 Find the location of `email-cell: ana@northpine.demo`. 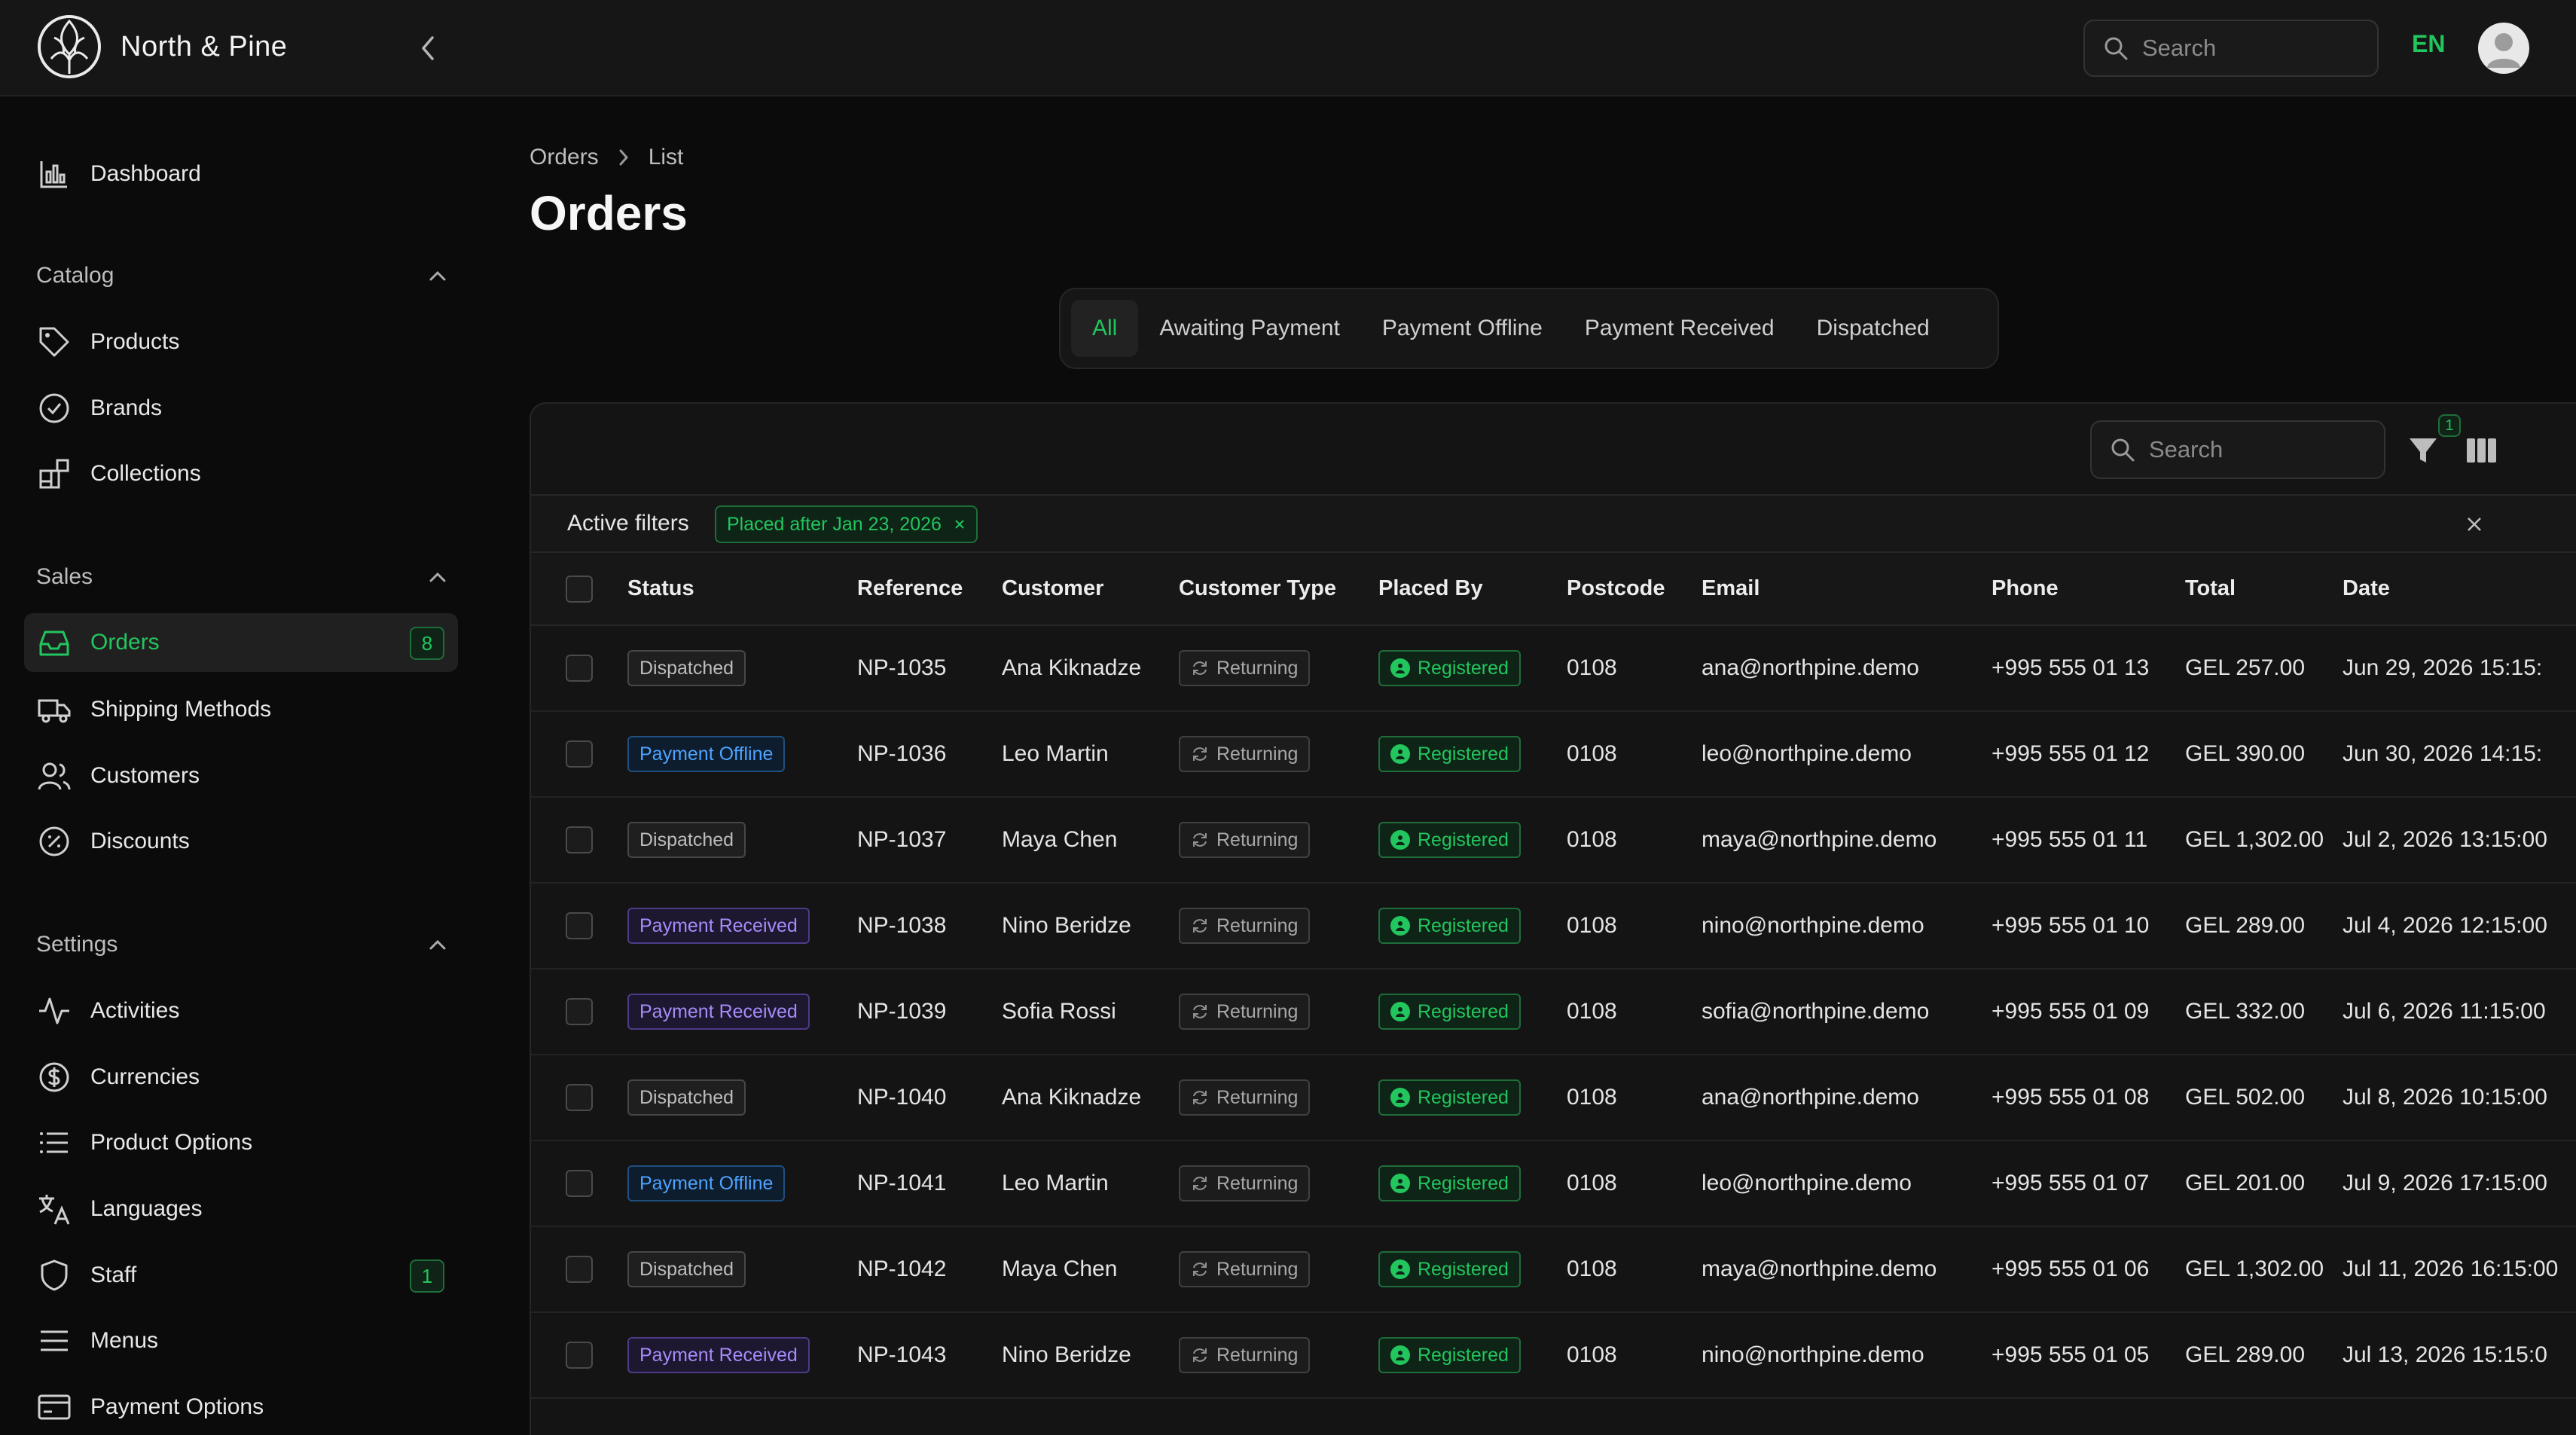

email-cell: ana@northpine.demo is located at coordinates (1847, 1098).